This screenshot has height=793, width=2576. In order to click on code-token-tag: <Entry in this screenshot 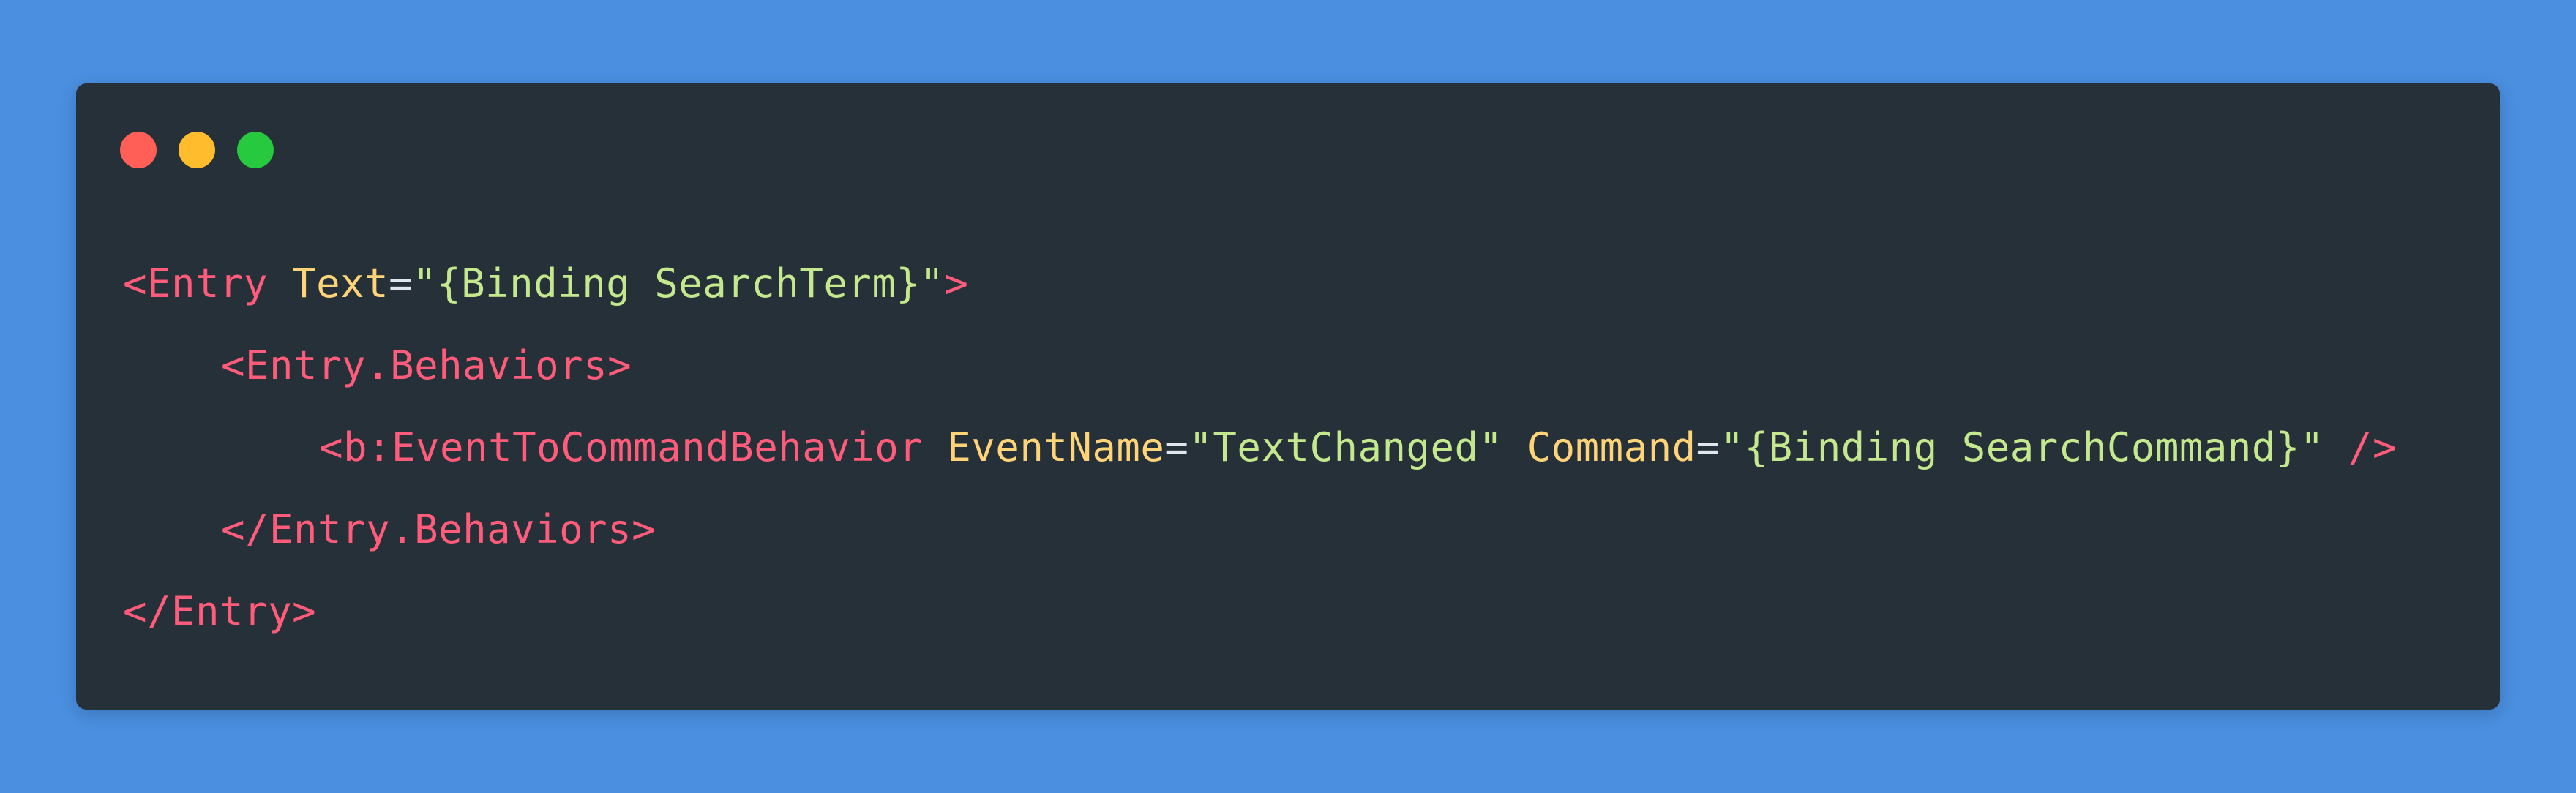, I will do `click(208, 283)`.